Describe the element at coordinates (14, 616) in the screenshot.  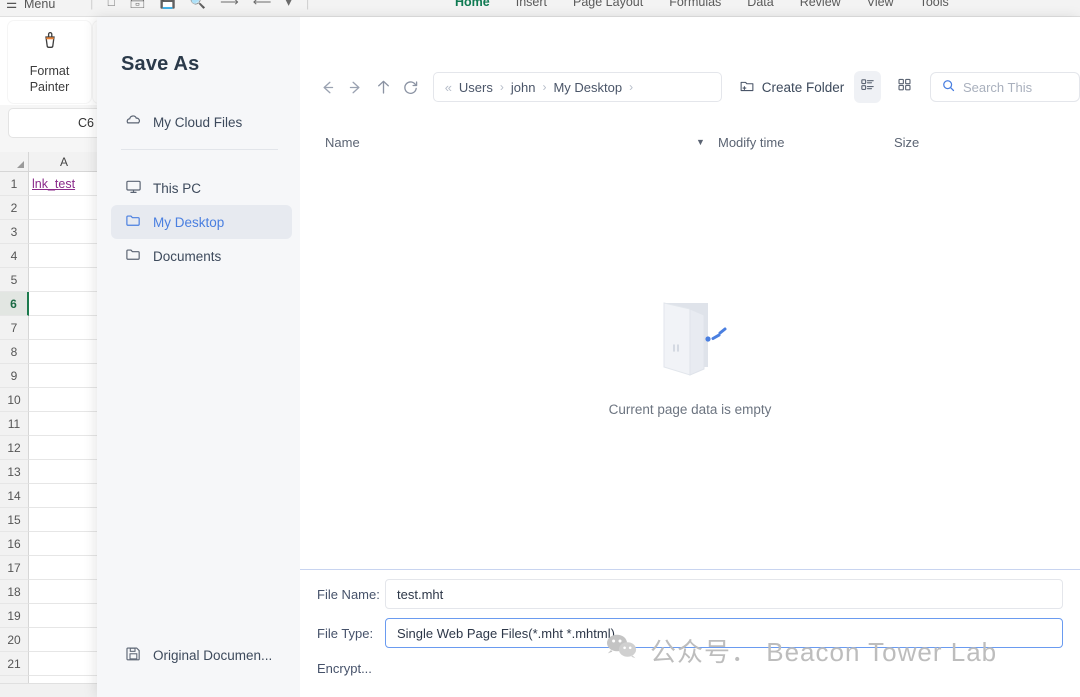
I see `row-header-19: 19` at that location.